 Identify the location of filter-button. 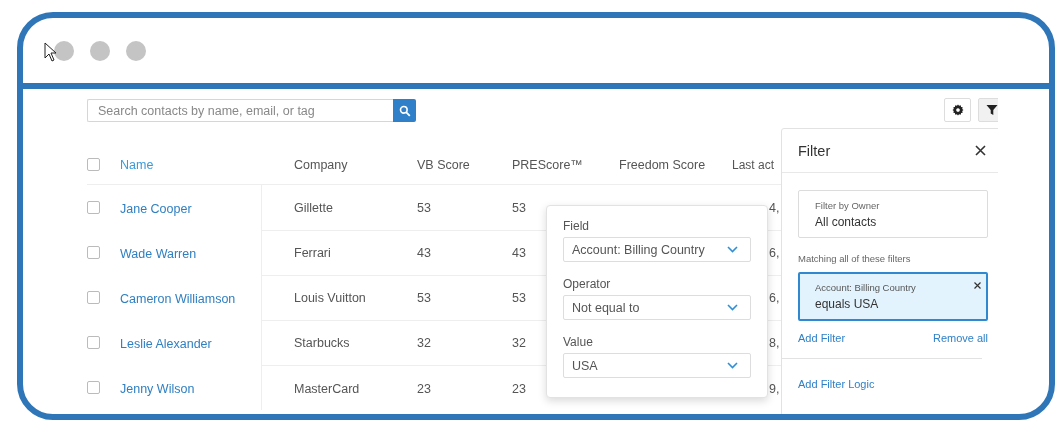
(988, 110).